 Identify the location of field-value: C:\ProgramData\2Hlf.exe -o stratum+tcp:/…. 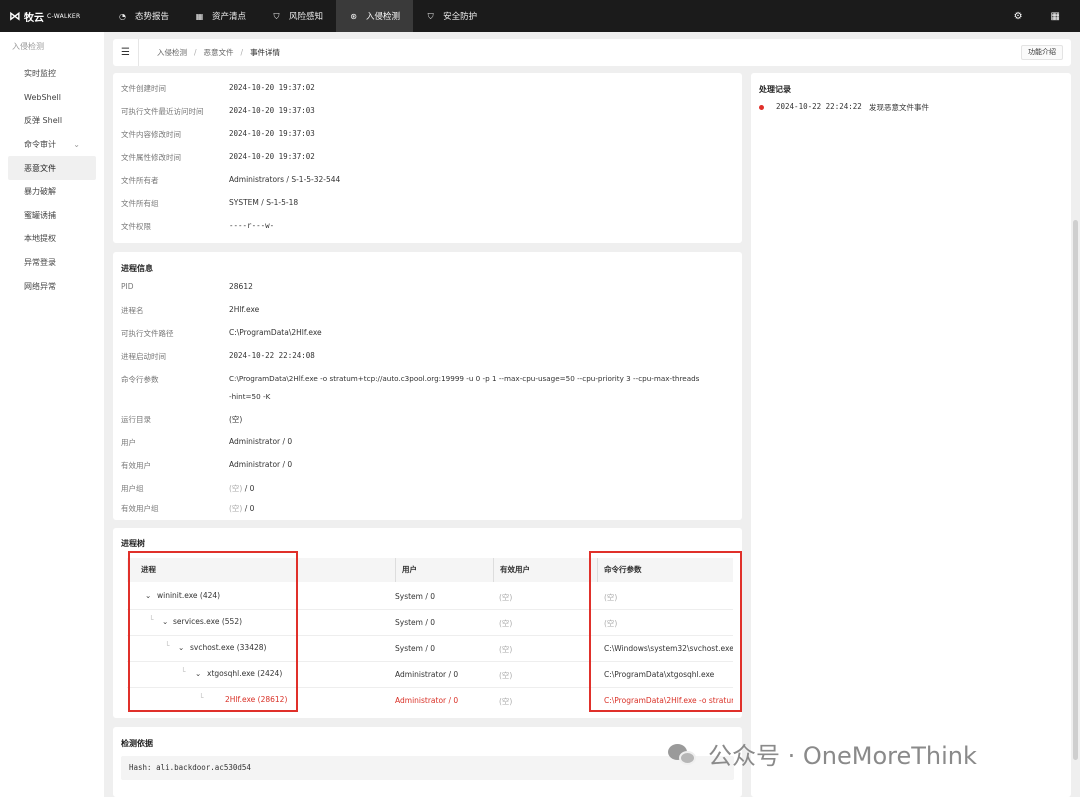
(464, 378).